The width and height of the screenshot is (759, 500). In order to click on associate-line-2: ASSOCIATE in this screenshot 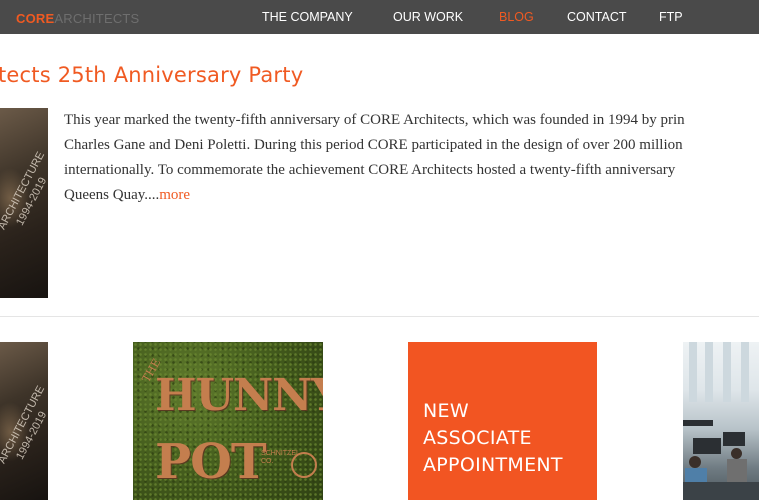, I will do `click(477, 438)`.